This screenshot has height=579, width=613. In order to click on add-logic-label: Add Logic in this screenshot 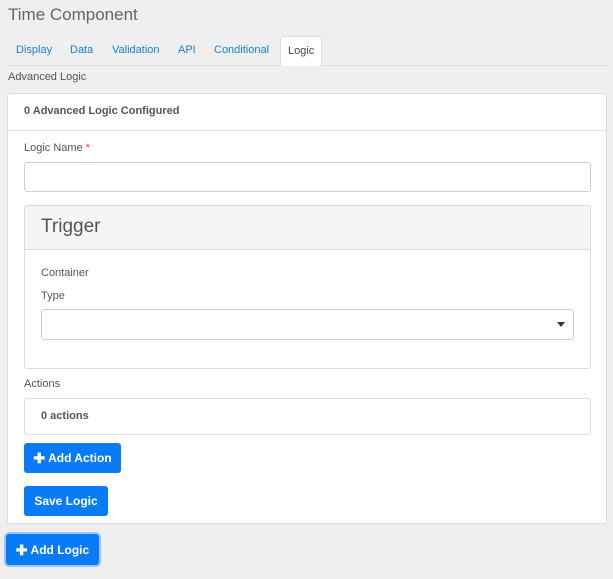, I will do `click(60, 549)`.